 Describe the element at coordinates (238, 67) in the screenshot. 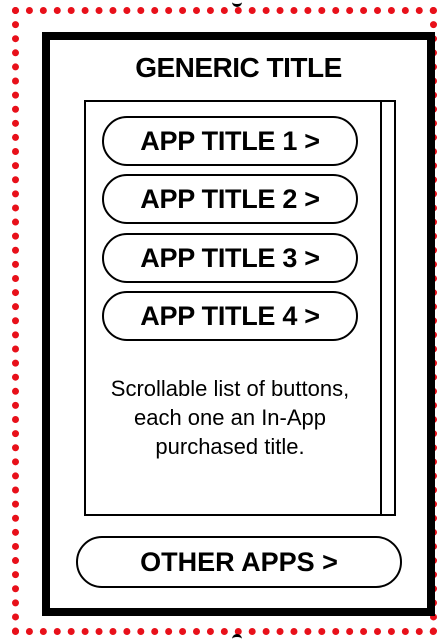

I see `page-title: GENERIC TITLE` at that location.